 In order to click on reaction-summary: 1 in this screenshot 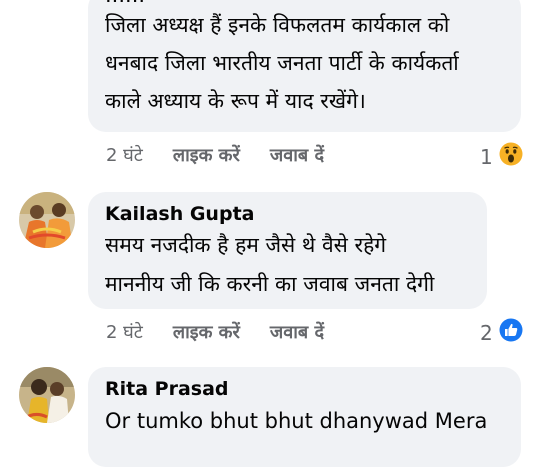, I will do `click(501, 156)`.